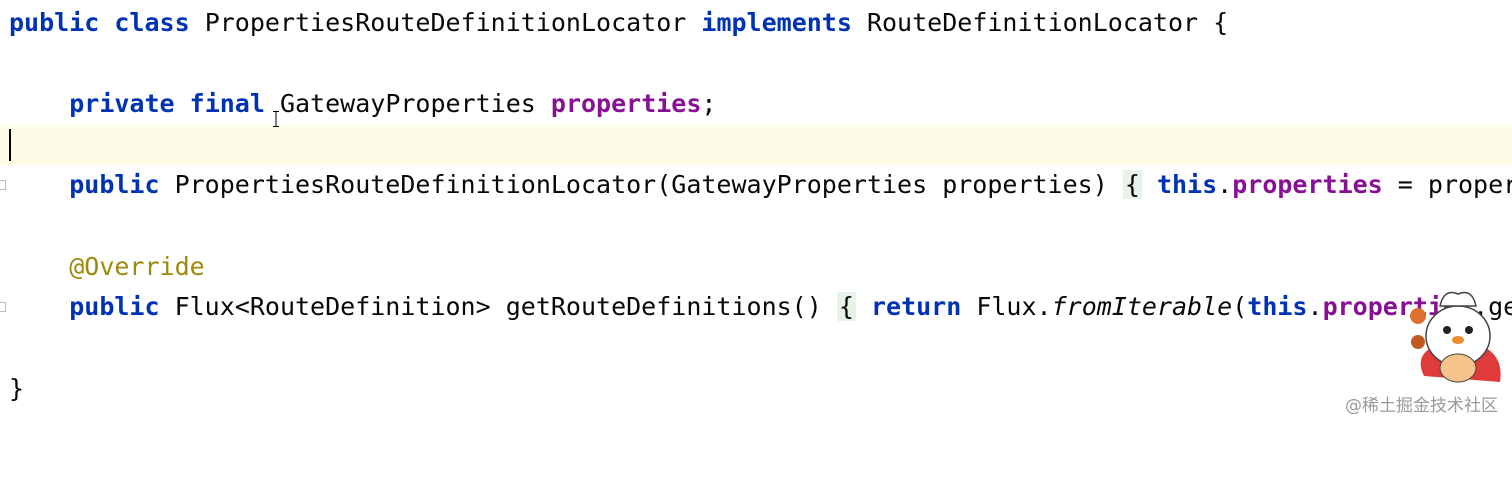 Image resolution: width=1512 pixels, height=489 pixels. Describe the element at coordinates (227, 103) in the screenshot. I see `keyword-final: final` at that location.